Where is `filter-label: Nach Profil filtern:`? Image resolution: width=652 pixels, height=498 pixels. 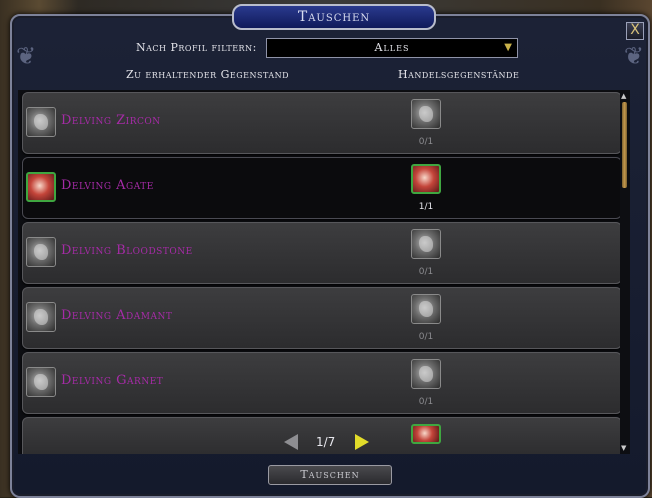 filter-label: Nach Profil filtern: is located at coordinates (196, 47).